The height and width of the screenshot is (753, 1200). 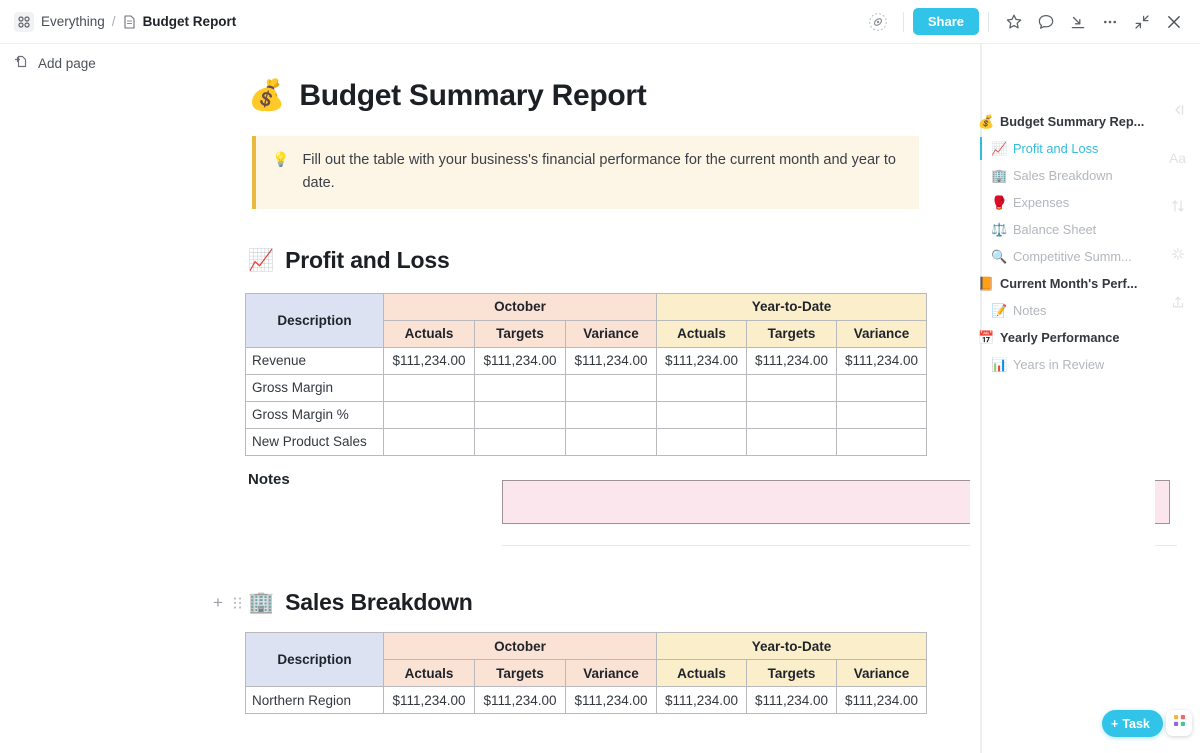 I want to click on notebook-icon: 📙, so click(x=986, y=283).